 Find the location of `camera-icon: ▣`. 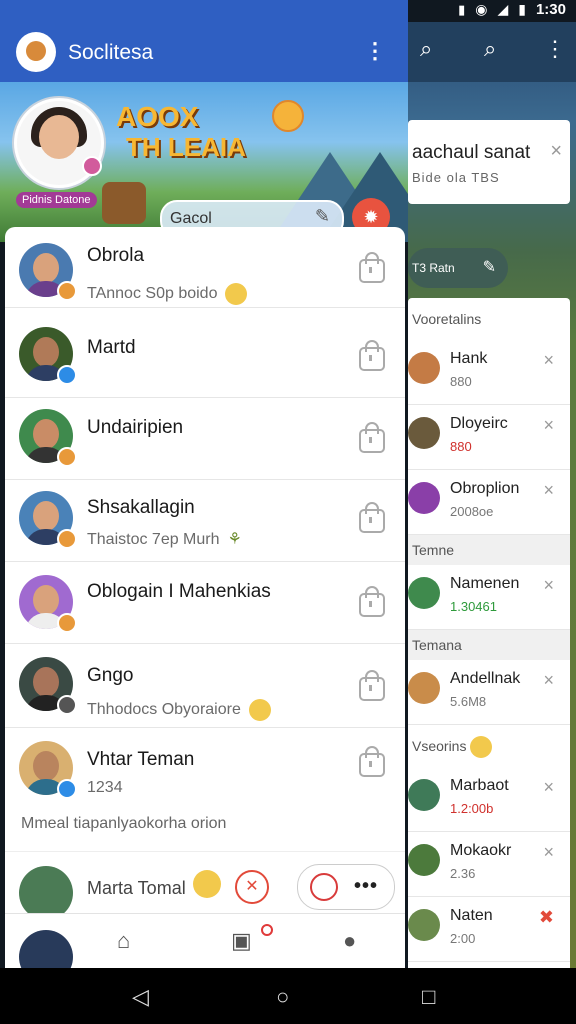

camera-icon: ▣ is located at coordinates (241, 941).